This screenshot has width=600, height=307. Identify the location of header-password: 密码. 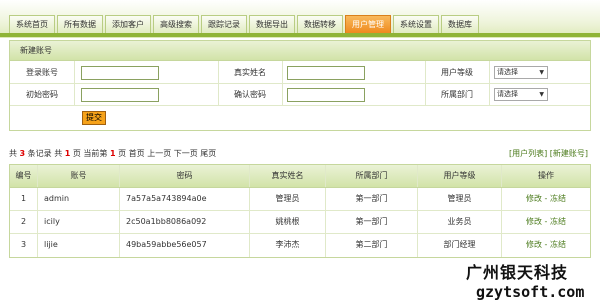
(185, 176).